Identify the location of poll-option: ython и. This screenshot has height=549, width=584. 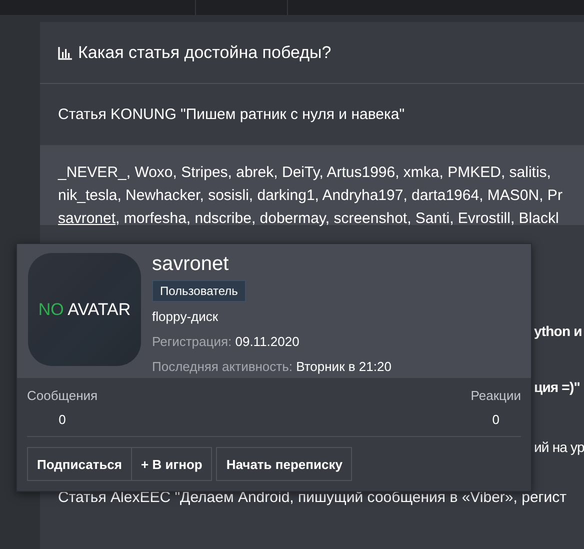
(558, 331).